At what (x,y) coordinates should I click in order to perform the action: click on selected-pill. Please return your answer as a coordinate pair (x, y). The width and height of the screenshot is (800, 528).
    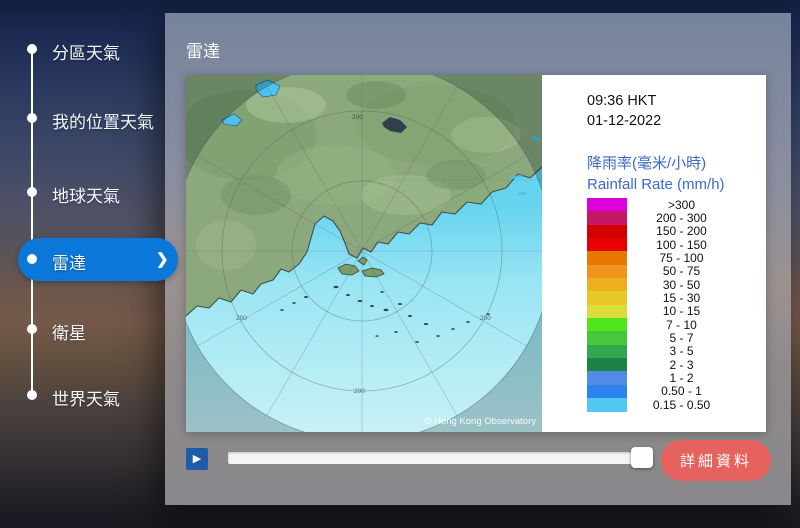
    Looking at the image, I should click on (98, 259).